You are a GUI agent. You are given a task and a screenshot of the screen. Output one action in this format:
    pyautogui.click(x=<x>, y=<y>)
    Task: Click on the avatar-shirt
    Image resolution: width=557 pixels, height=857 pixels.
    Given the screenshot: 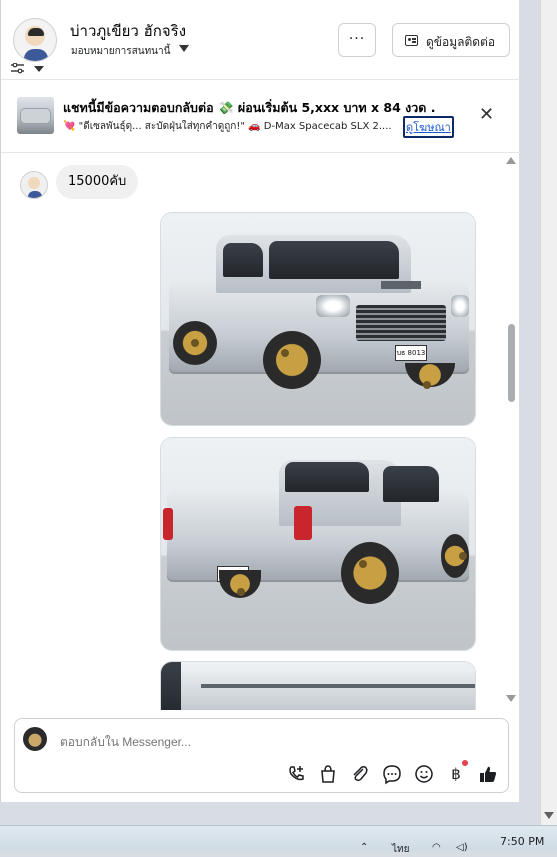 What is the action you would take?
    pyautogui.click(x=36, y=55)
    